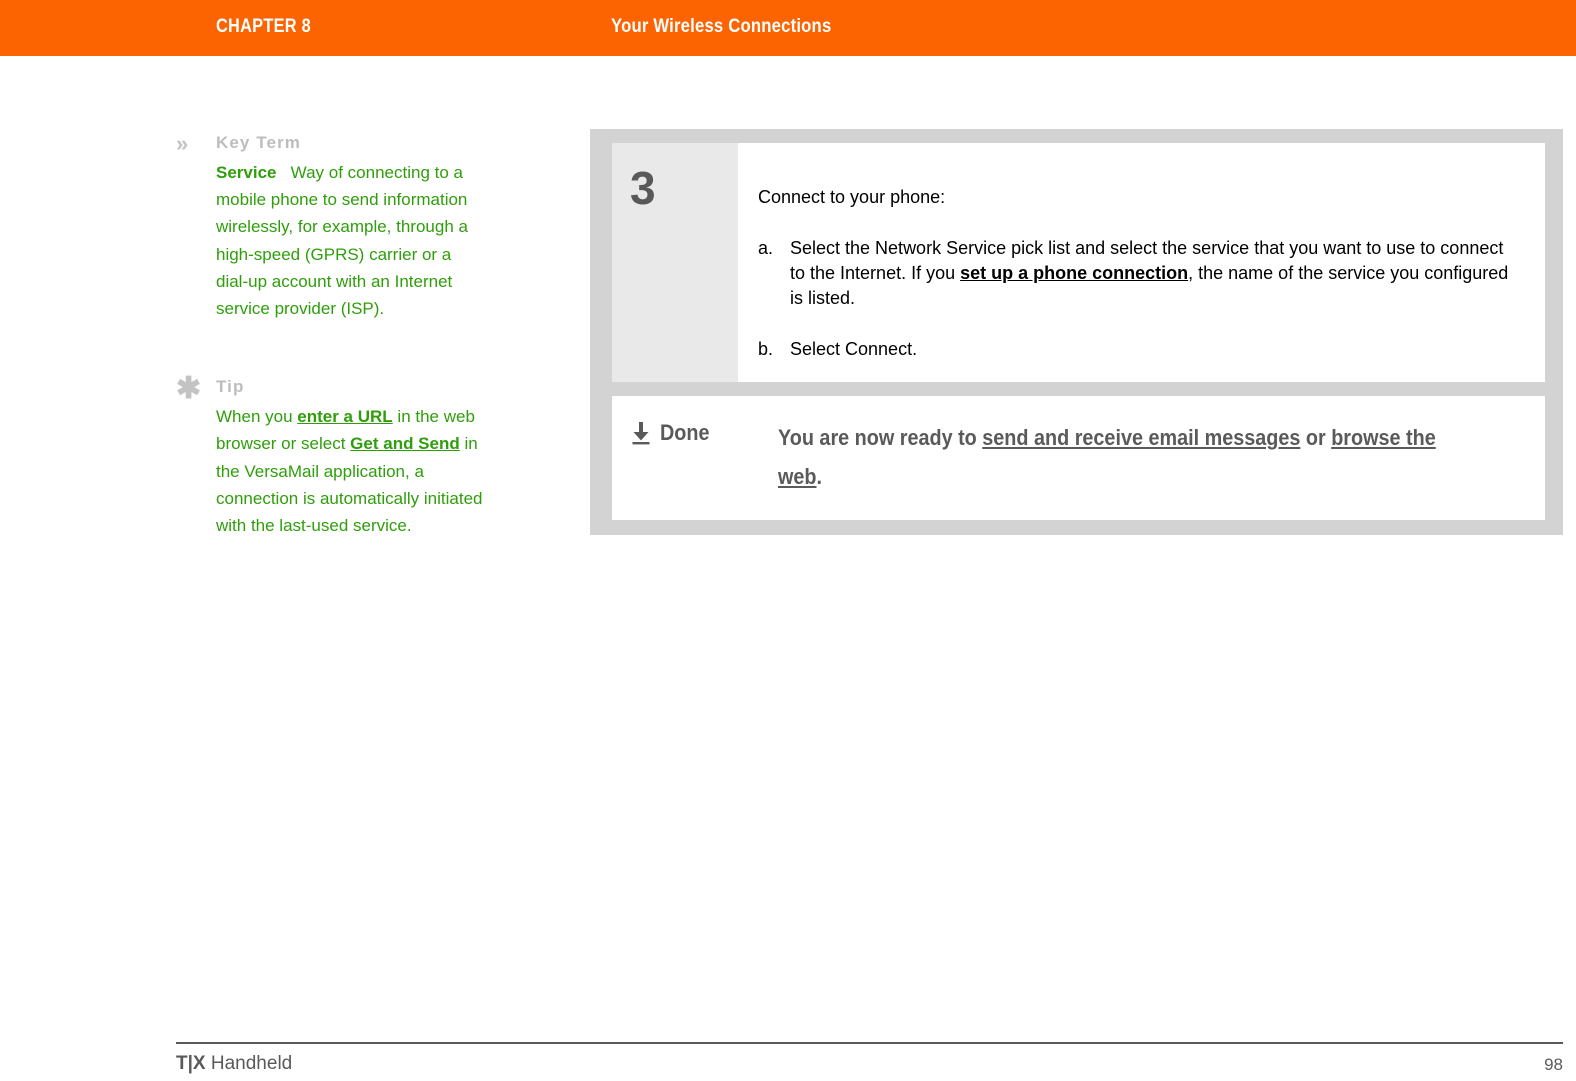 This screenshot has width=1576, height=1081. Describe the element at coordinates (189, 389) in the screenshot. I see `asterisk-icon: ✱` at that location.